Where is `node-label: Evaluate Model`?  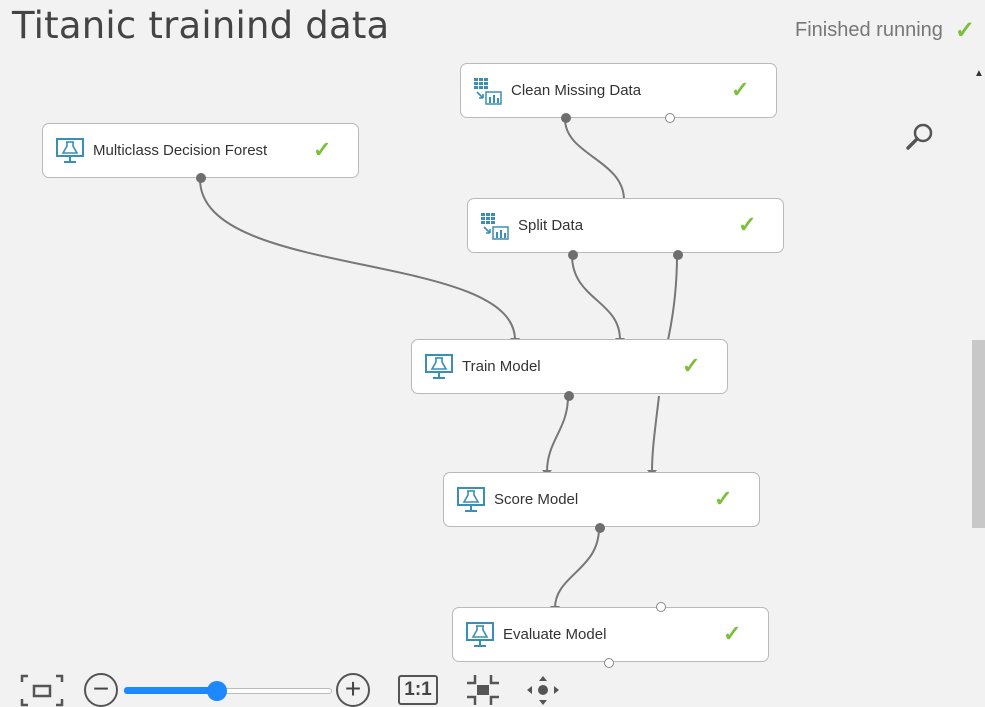 node-label: Evaluate Model is located at coordinates (555, 634).